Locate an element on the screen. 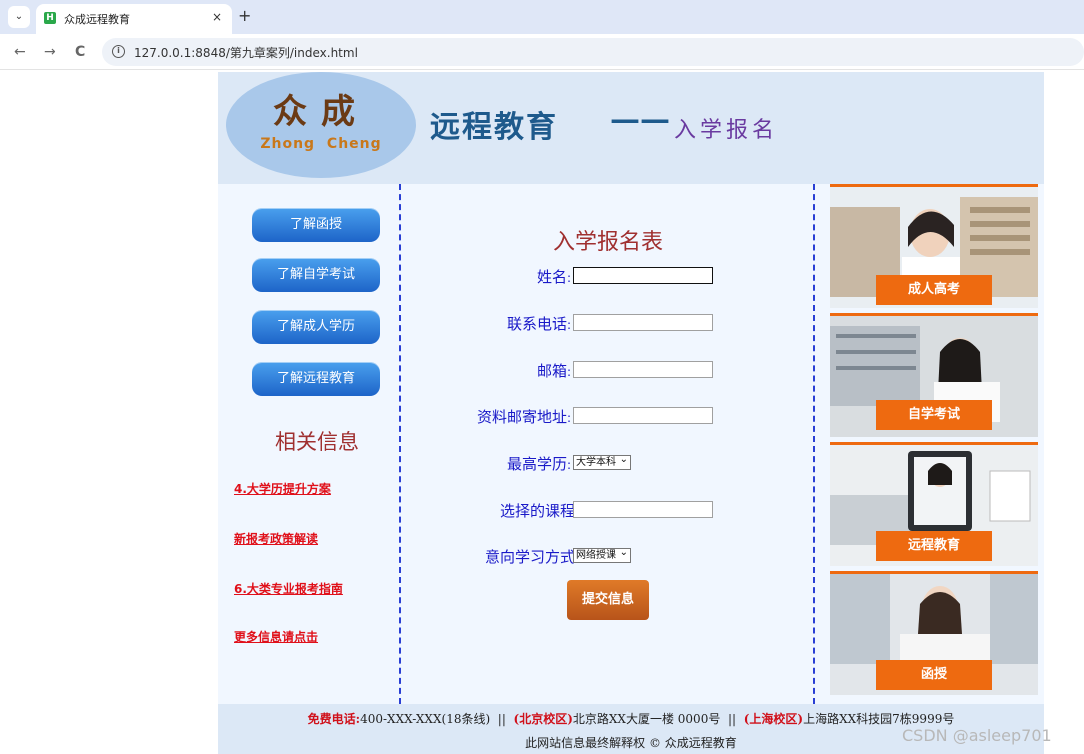 This screenshot has width=1084, height=754. info-icon: i is located at coordinates (118, 51).